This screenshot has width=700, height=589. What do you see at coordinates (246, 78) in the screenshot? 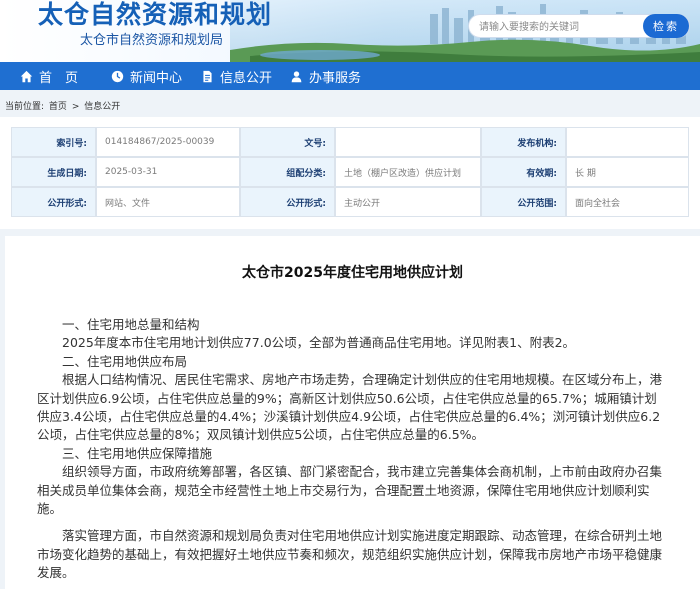
I see `nav-label: 信息公开` at bounding box center [246, 78].